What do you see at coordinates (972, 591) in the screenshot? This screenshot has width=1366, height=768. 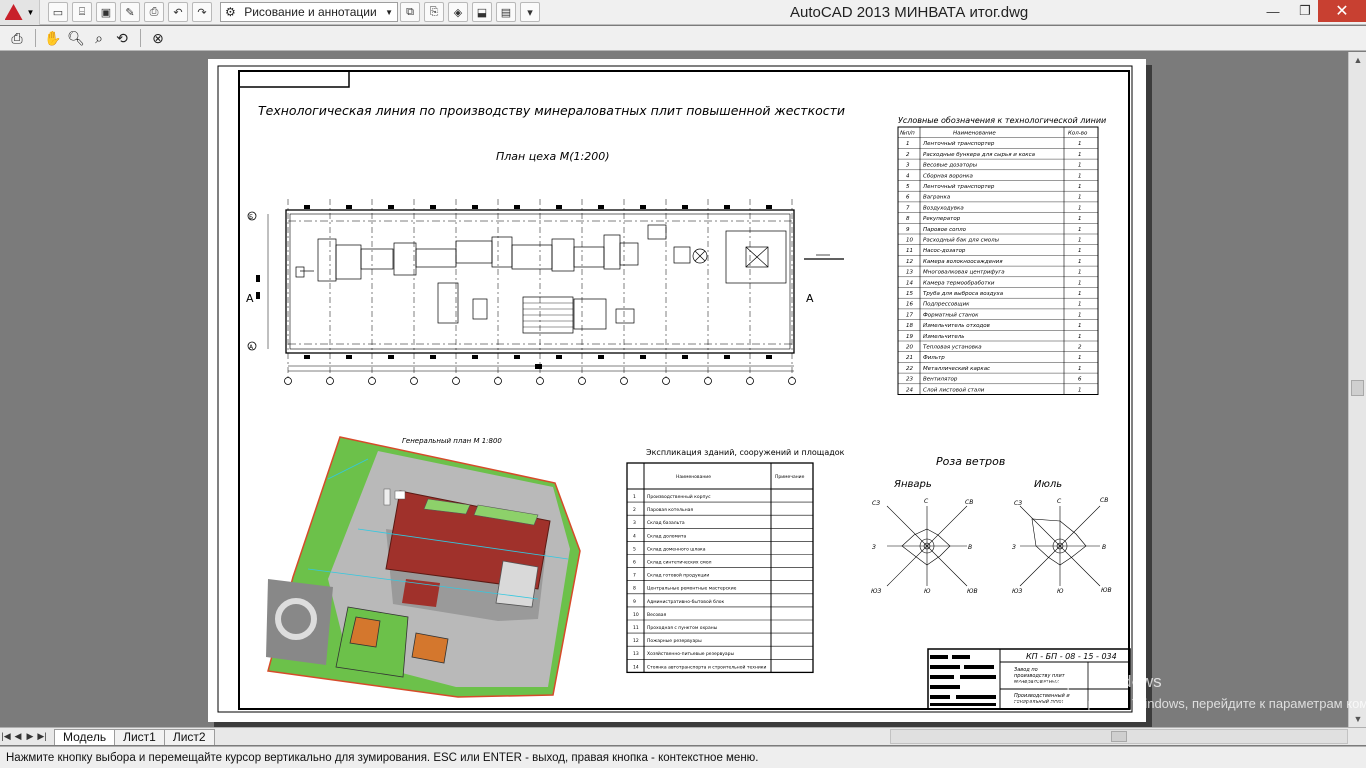 I see `jan-dir-se: ЮВ` at bounding box center [972, 591].